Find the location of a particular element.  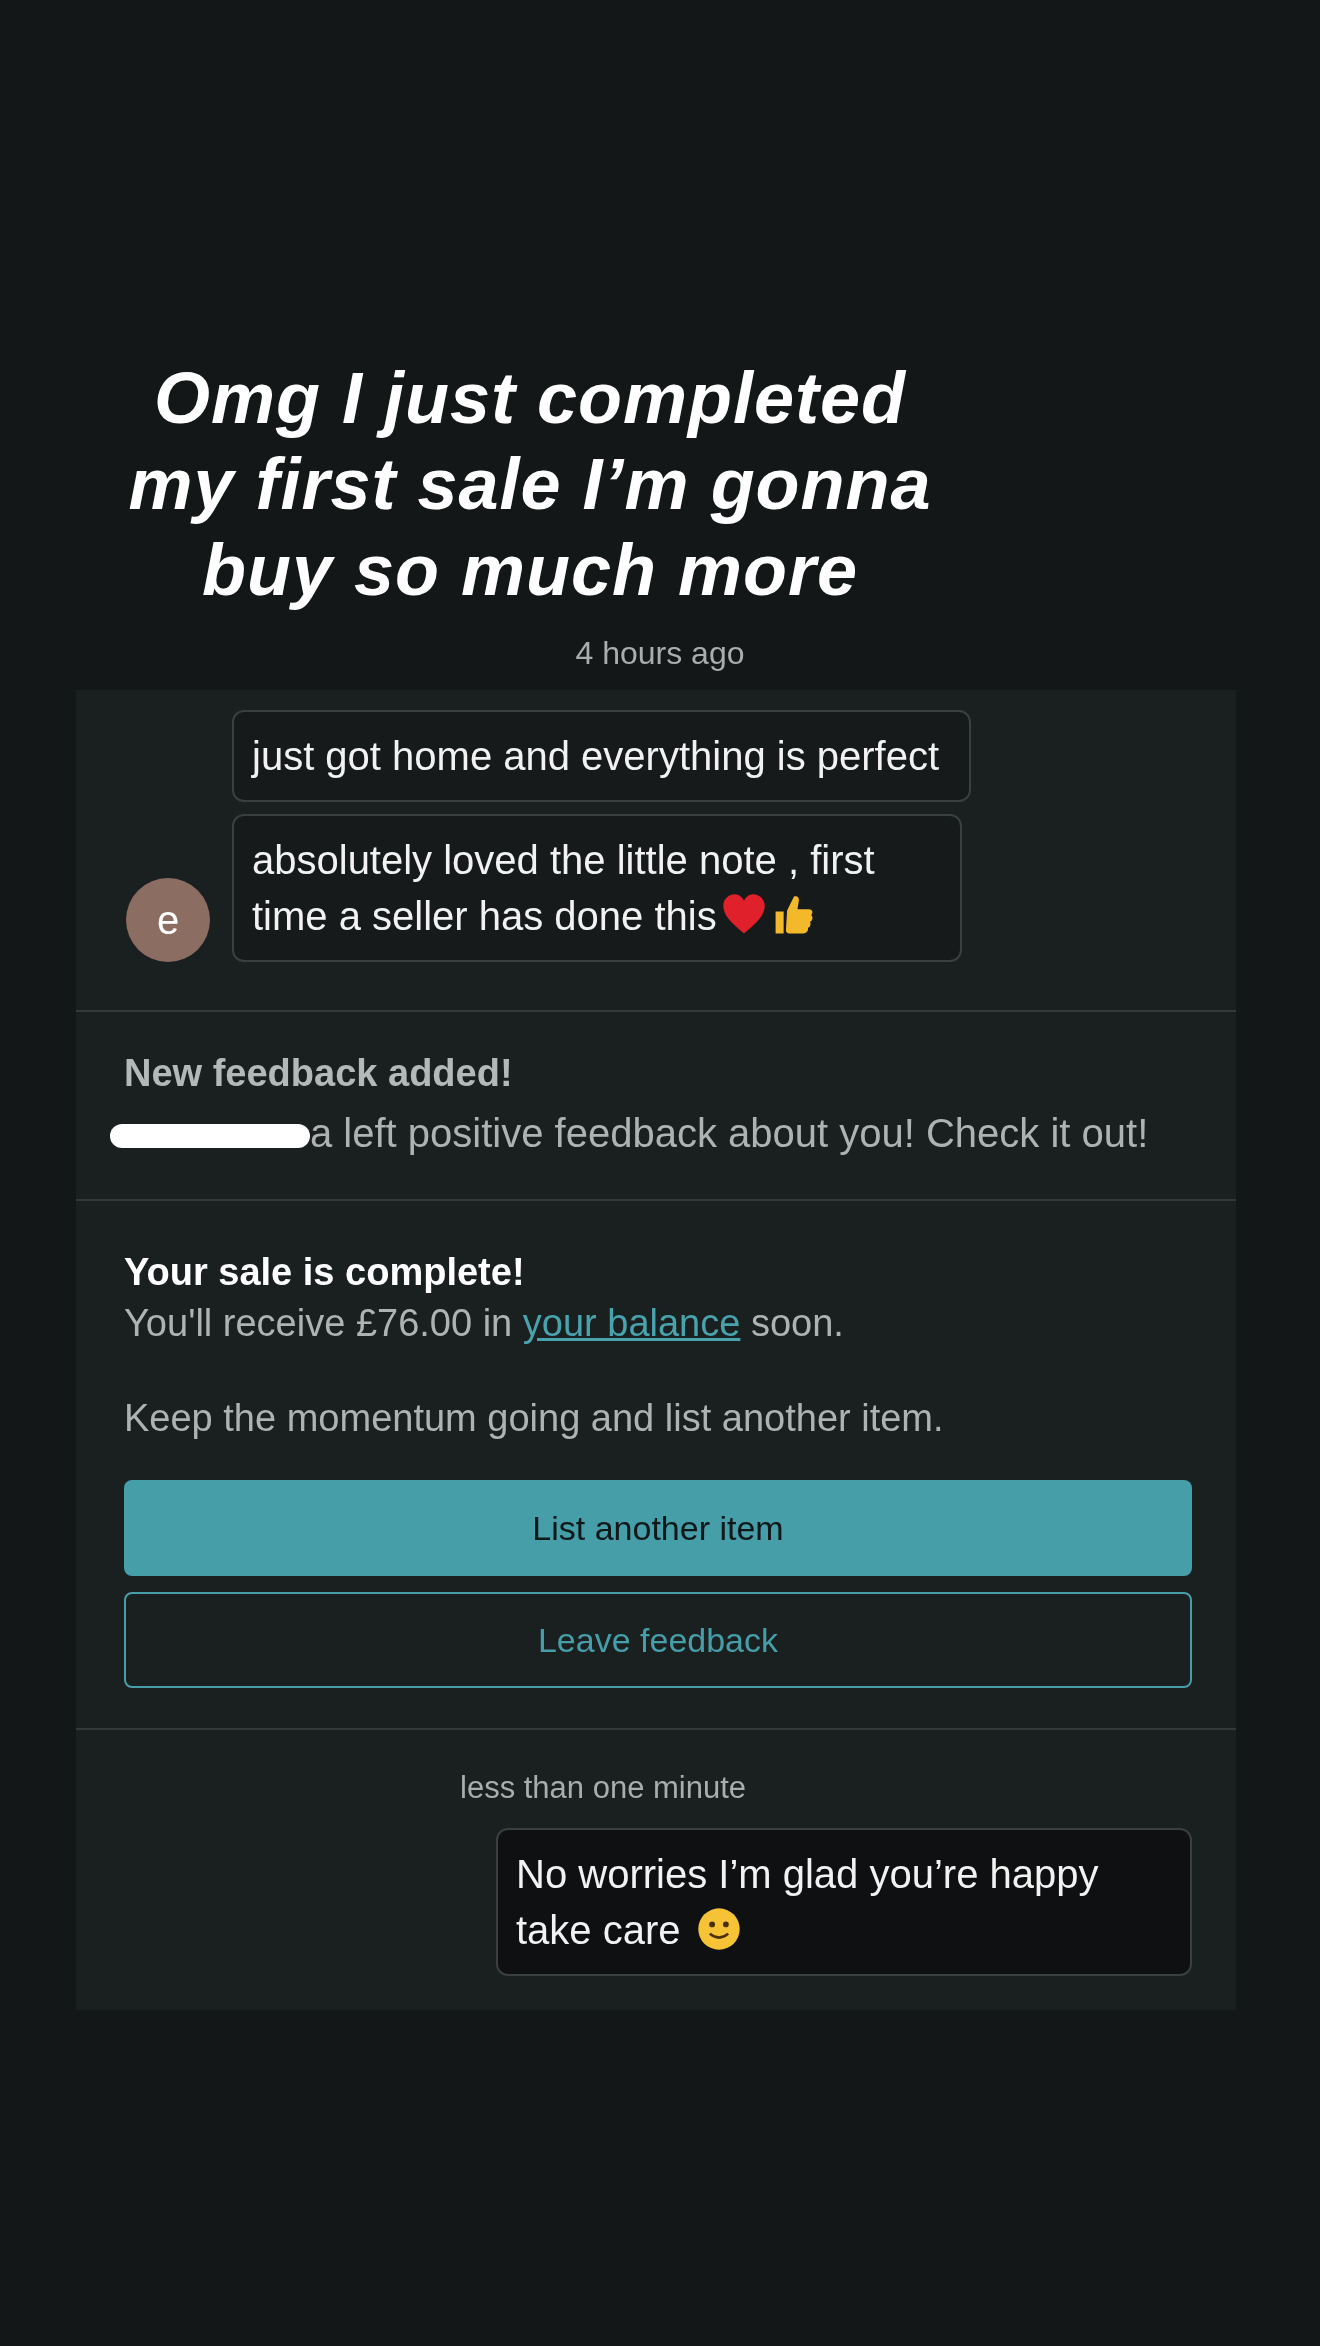

timestamp: 4 hours ago is located at coordinates (660, 653).